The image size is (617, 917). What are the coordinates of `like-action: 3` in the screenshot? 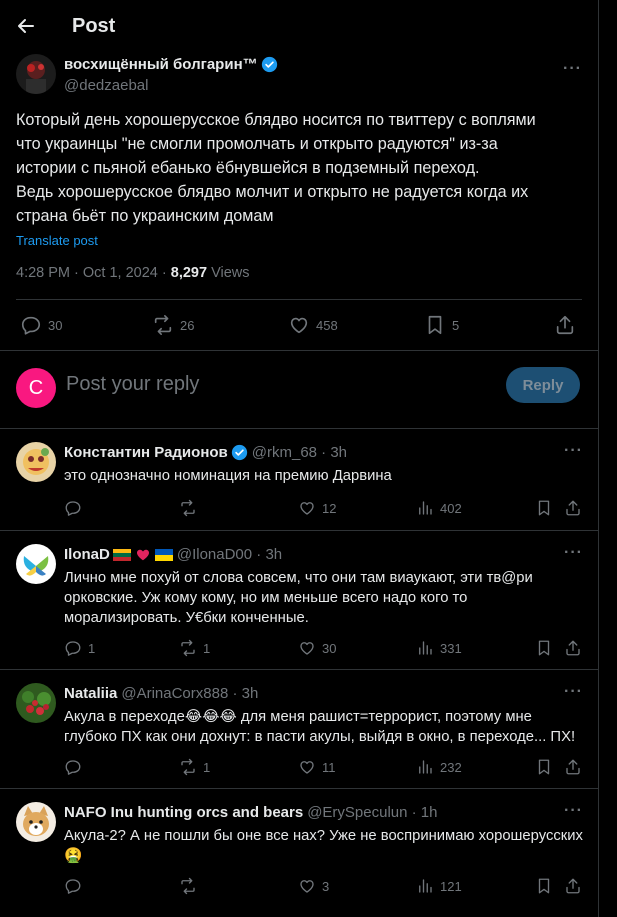 It's located at (313, 886).